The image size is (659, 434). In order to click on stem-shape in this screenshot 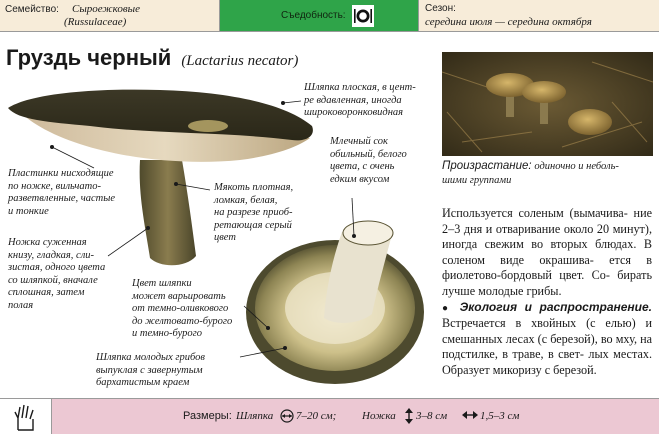, I will do `click(167, 213)`.